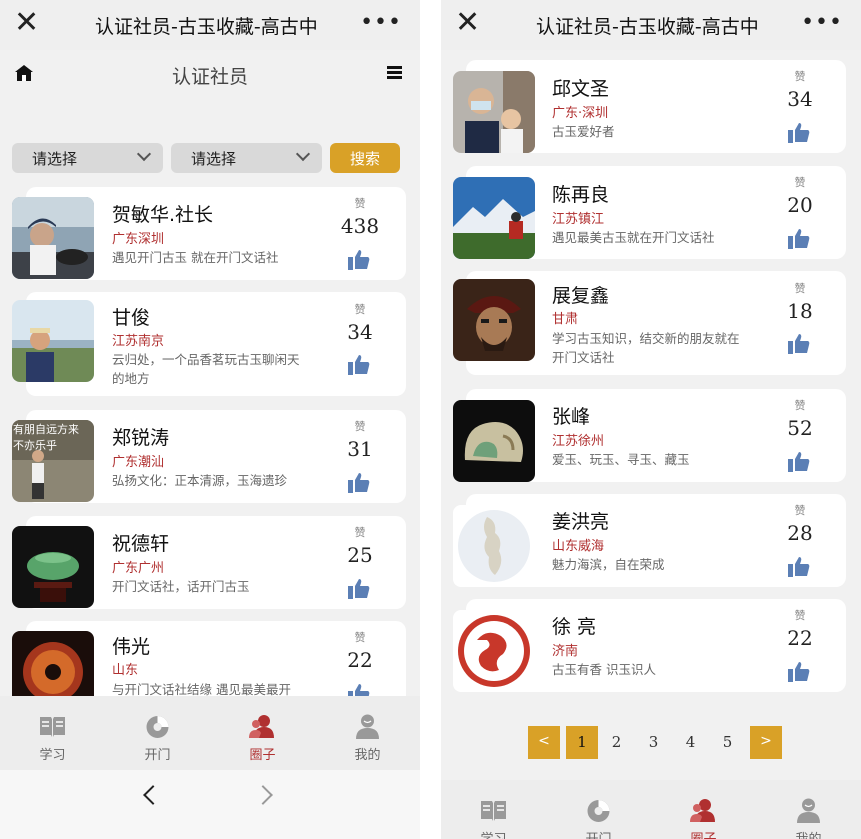 This screenshot has height=839, width=861. I want to click on member-location: 甘肃, so click(565, 319).